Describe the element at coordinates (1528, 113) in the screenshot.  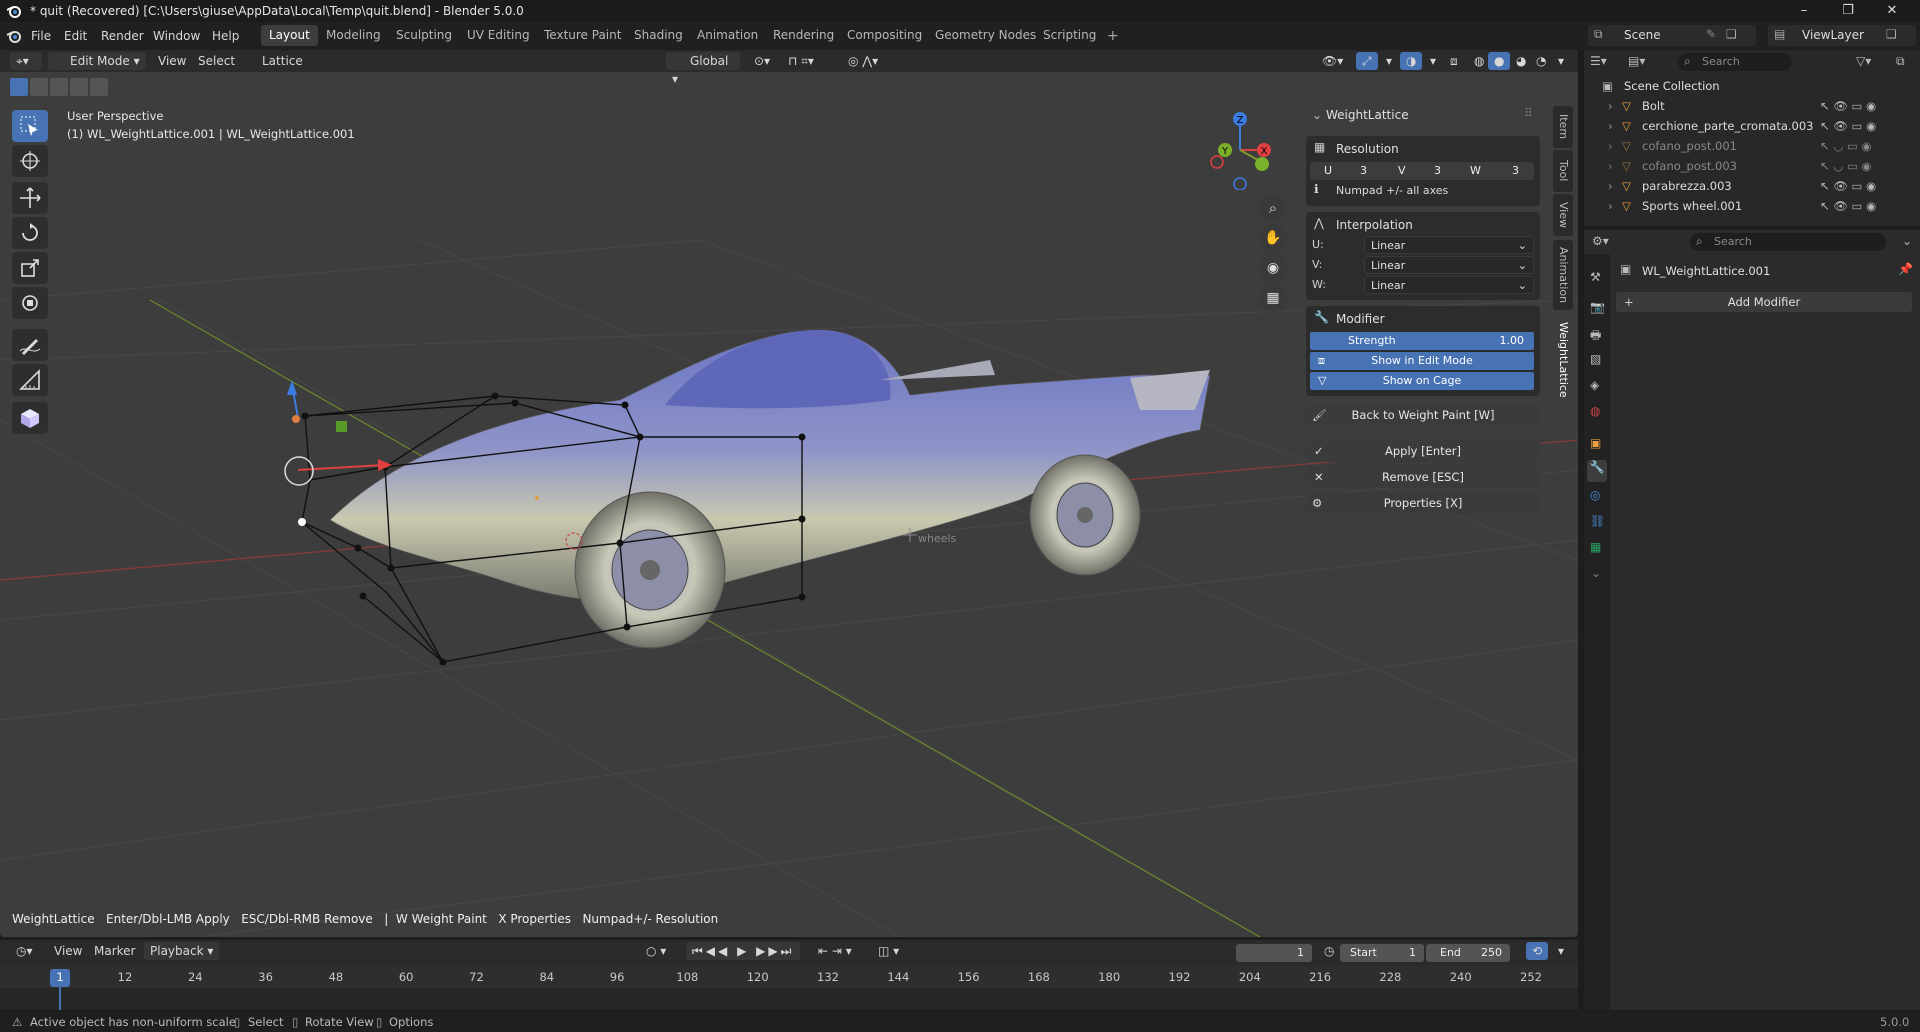
I see `drag-handle-icon: ⠿` at that location.